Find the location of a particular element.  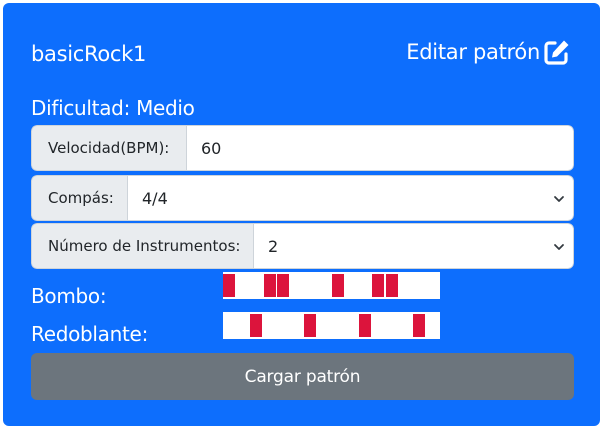

bass-drum-track is located at coordinates (331, 285).